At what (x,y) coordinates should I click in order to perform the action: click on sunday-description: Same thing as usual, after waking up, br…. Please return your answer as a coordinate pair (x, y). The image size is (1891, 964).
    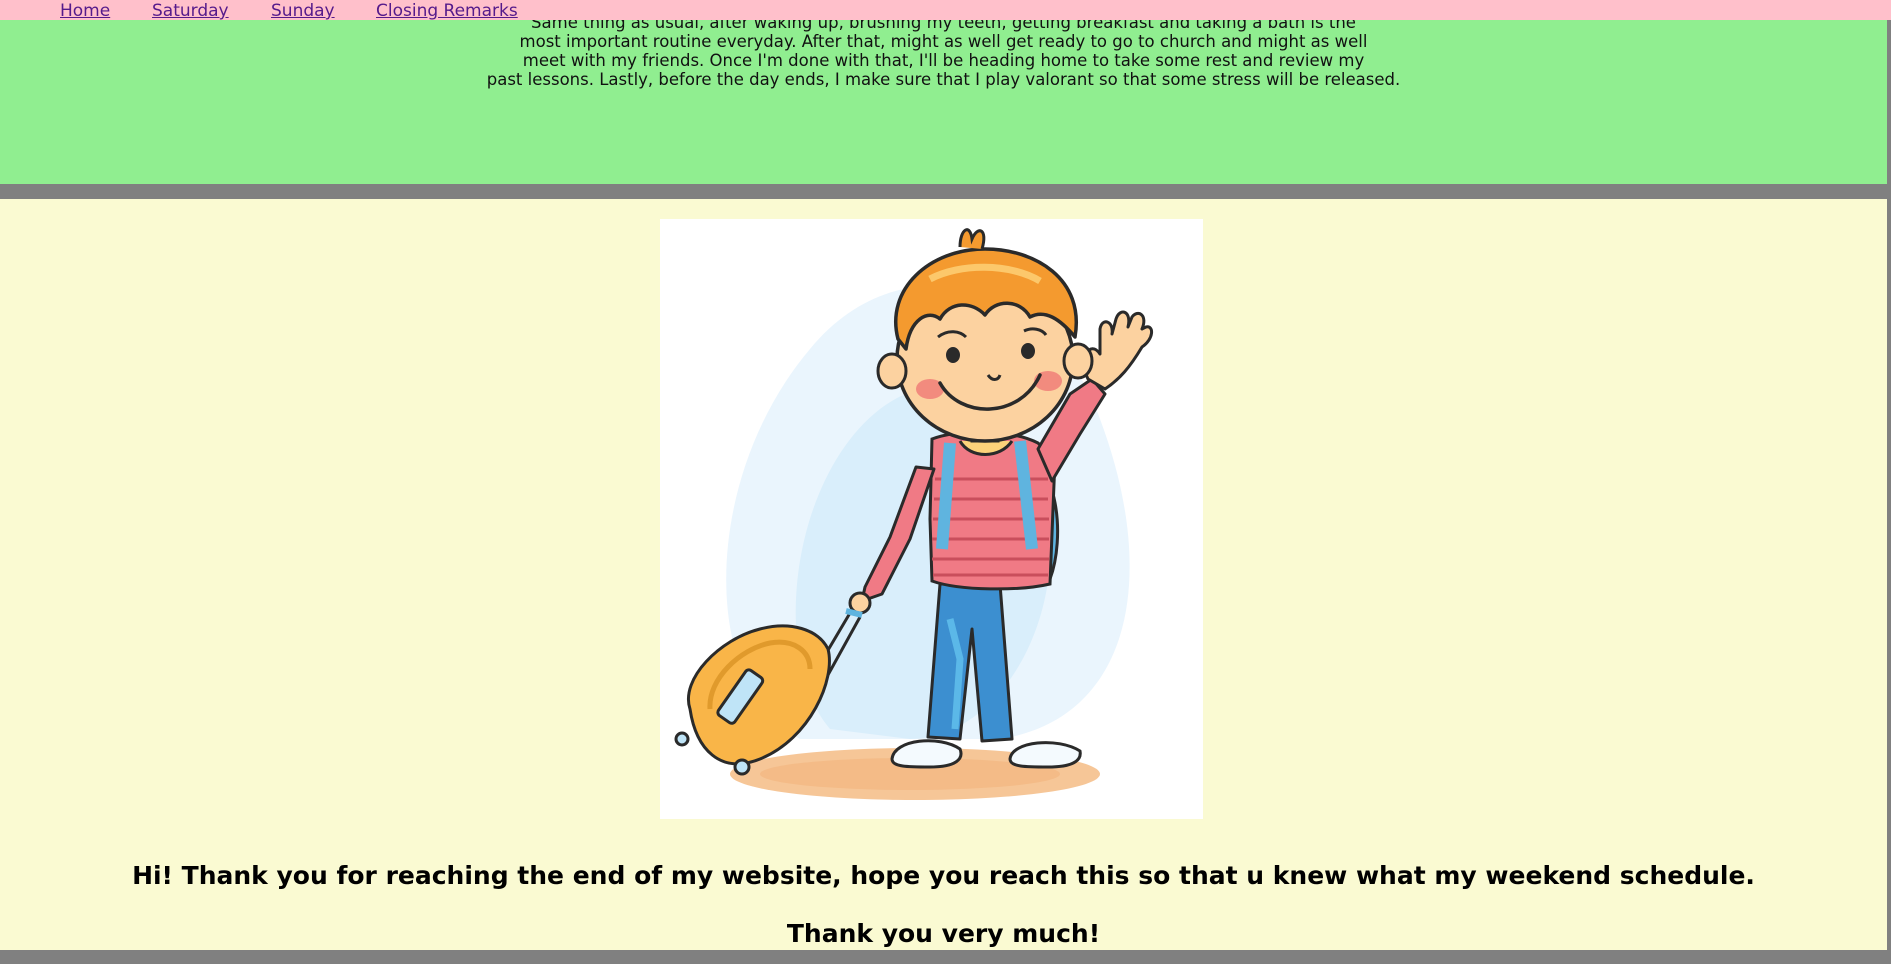
    Looking at the image, I should click on (943, 51).